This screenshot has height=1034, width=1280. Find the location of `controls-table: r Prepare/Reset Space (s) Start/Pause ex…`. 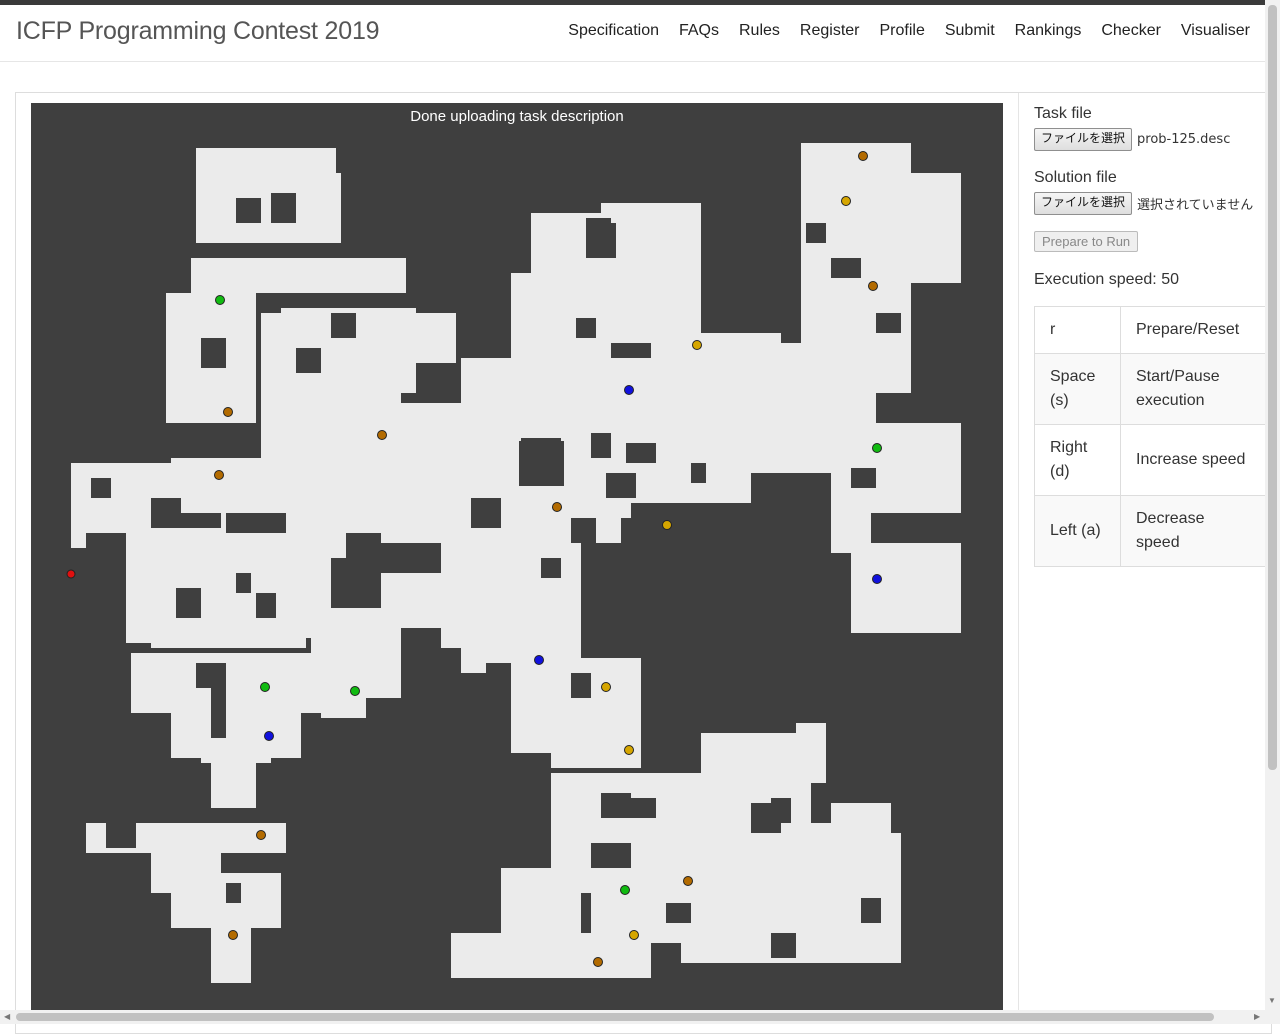

controls-table: r Prepare/Reset Space (s) Start/Pause ex… is located at coordinates (1150, 436).